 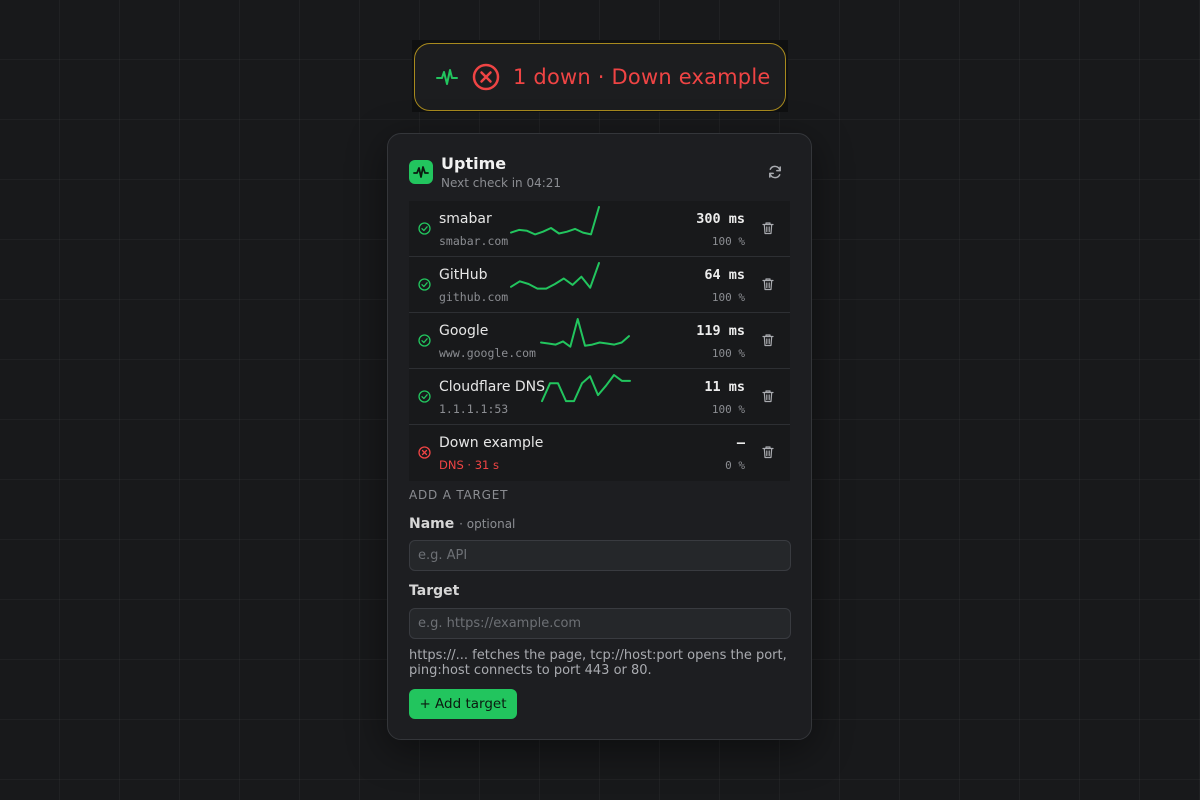 What do you see at coordinates (501, 183) in the screenshot?
I see `next-check-countdown: Next check in 04:21` at bounding box center [501, 183].